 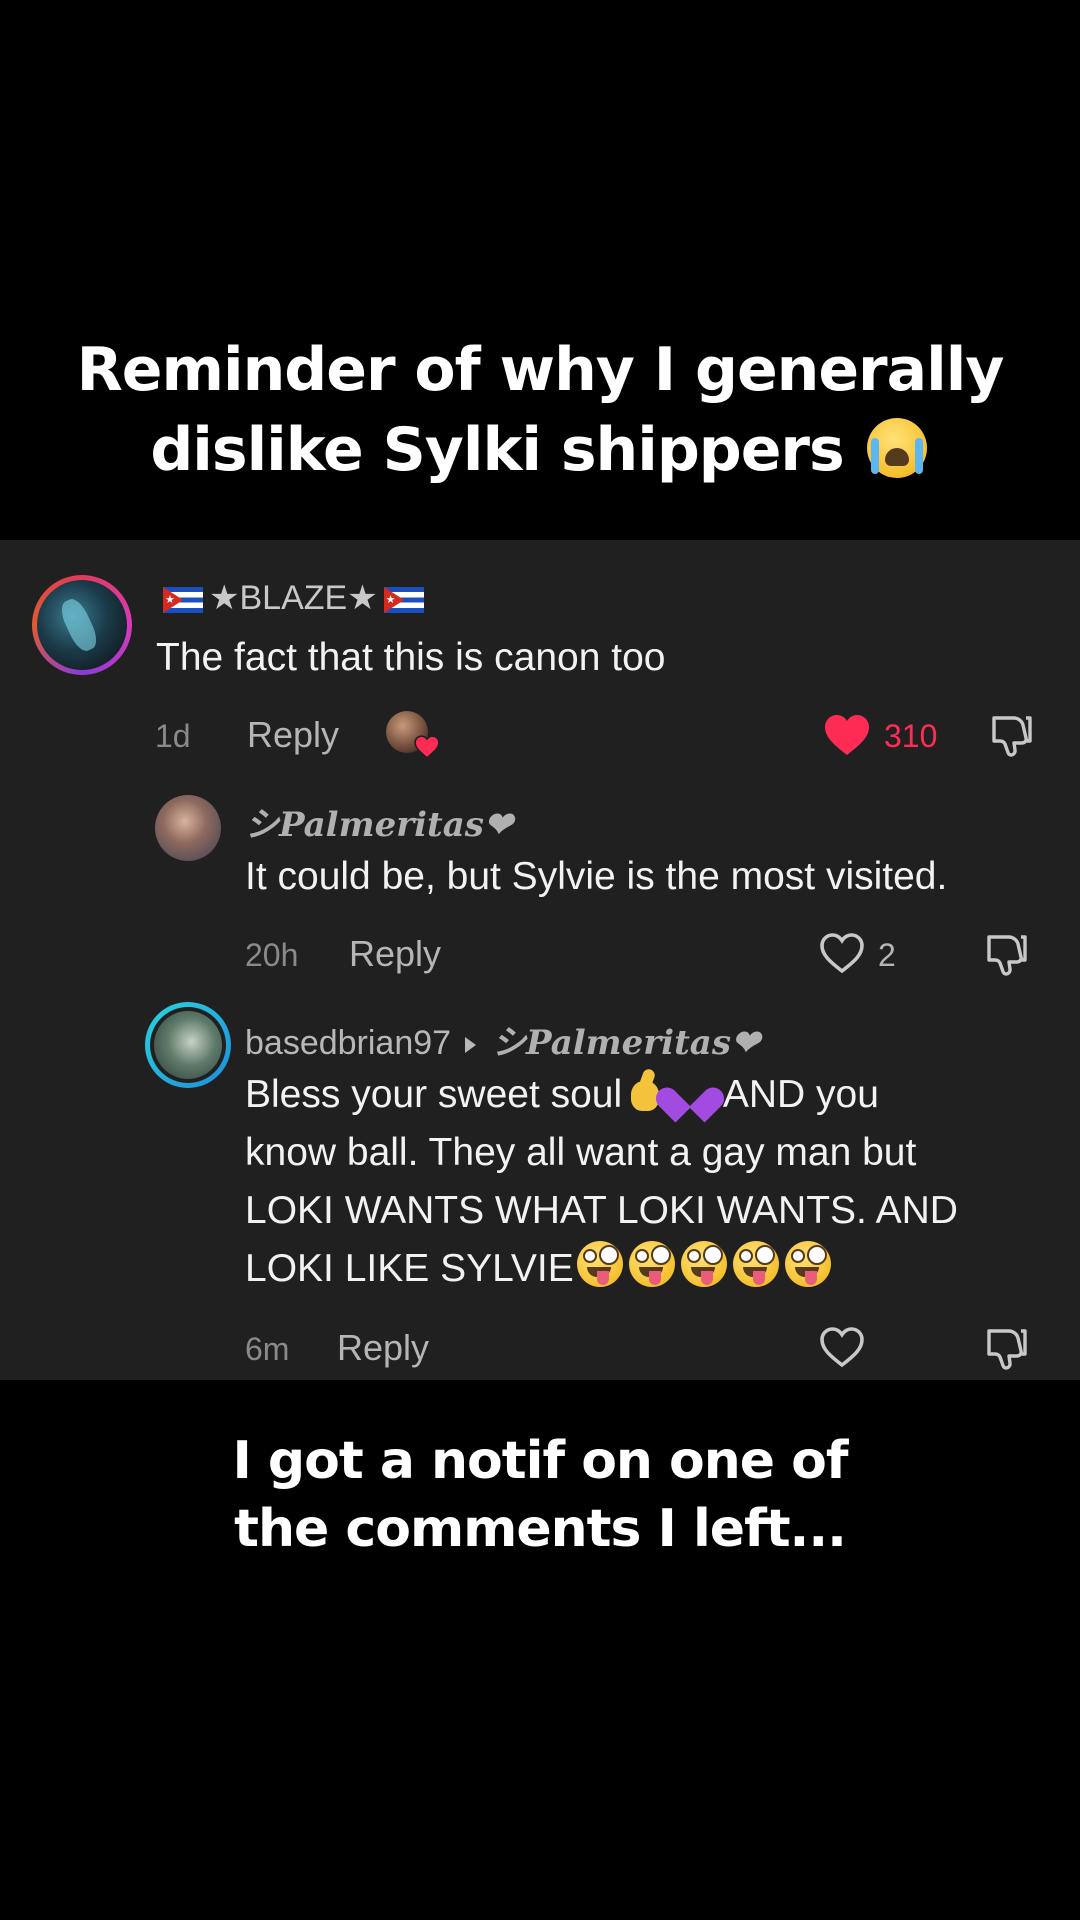 I want to click on top-caption-line-2: dislike Sylki shippers, so click(x=540, y=450).